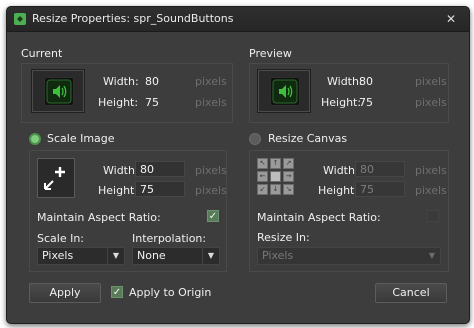 This screenshot has height=328, width=474. What do you see at coordinates (65, 293) in the screenshot?
I see `apply-button: Apply` at bounding box center [65, 293].